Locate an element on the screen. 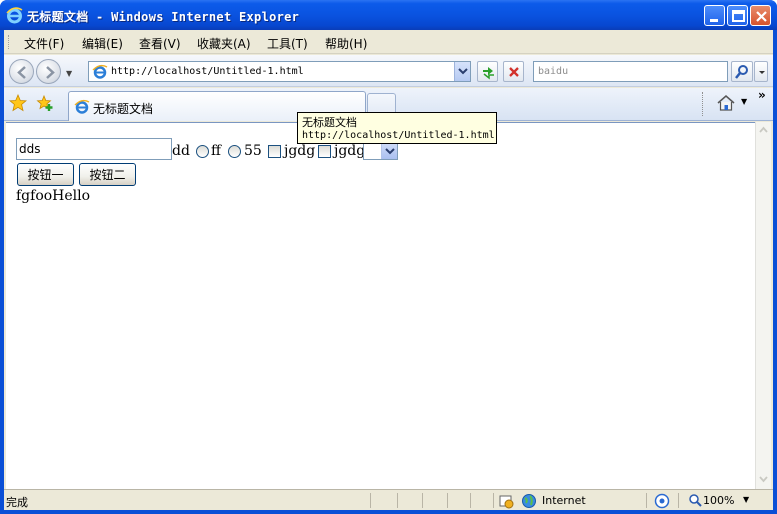  scroll-up-button is located at coordinates (763, 130).